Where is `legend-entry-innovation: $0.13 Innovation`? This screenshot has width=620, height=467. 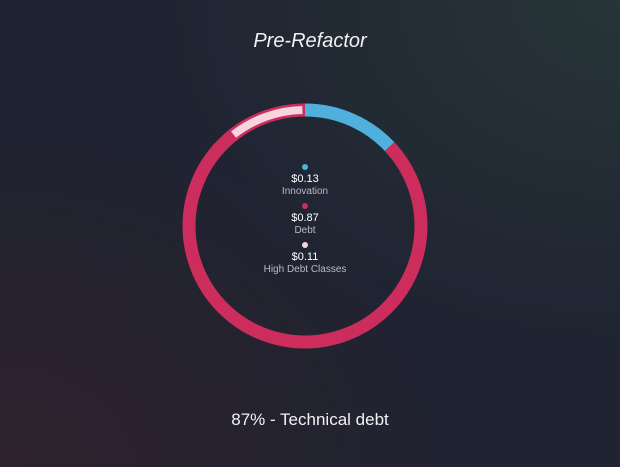 legend-entry-innovation: $0.13 Innovation is located at coordinates (305, 181).